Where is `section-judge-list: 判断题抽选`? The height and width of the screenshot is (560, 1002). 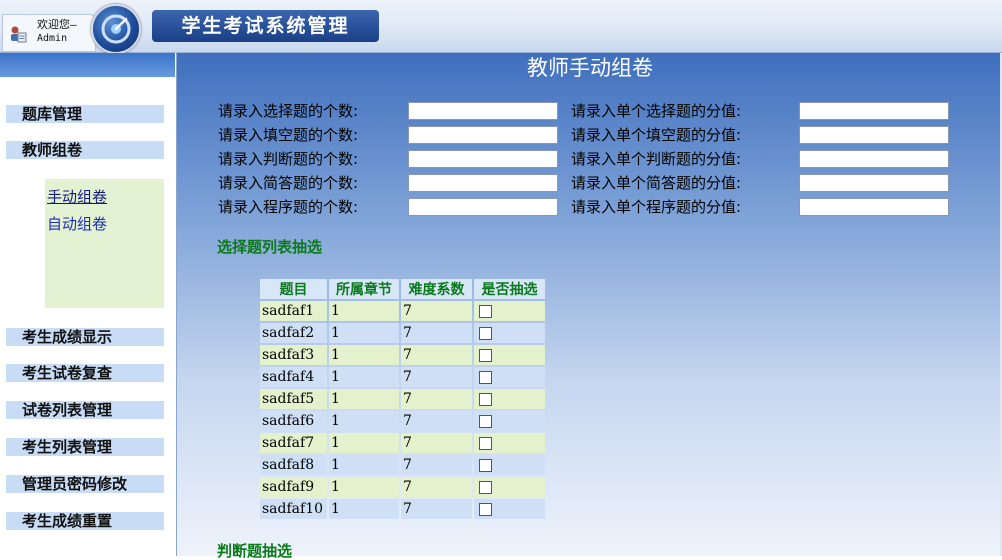 section-judge-list: 判断题抽选 is located at coordinates (255, 551).